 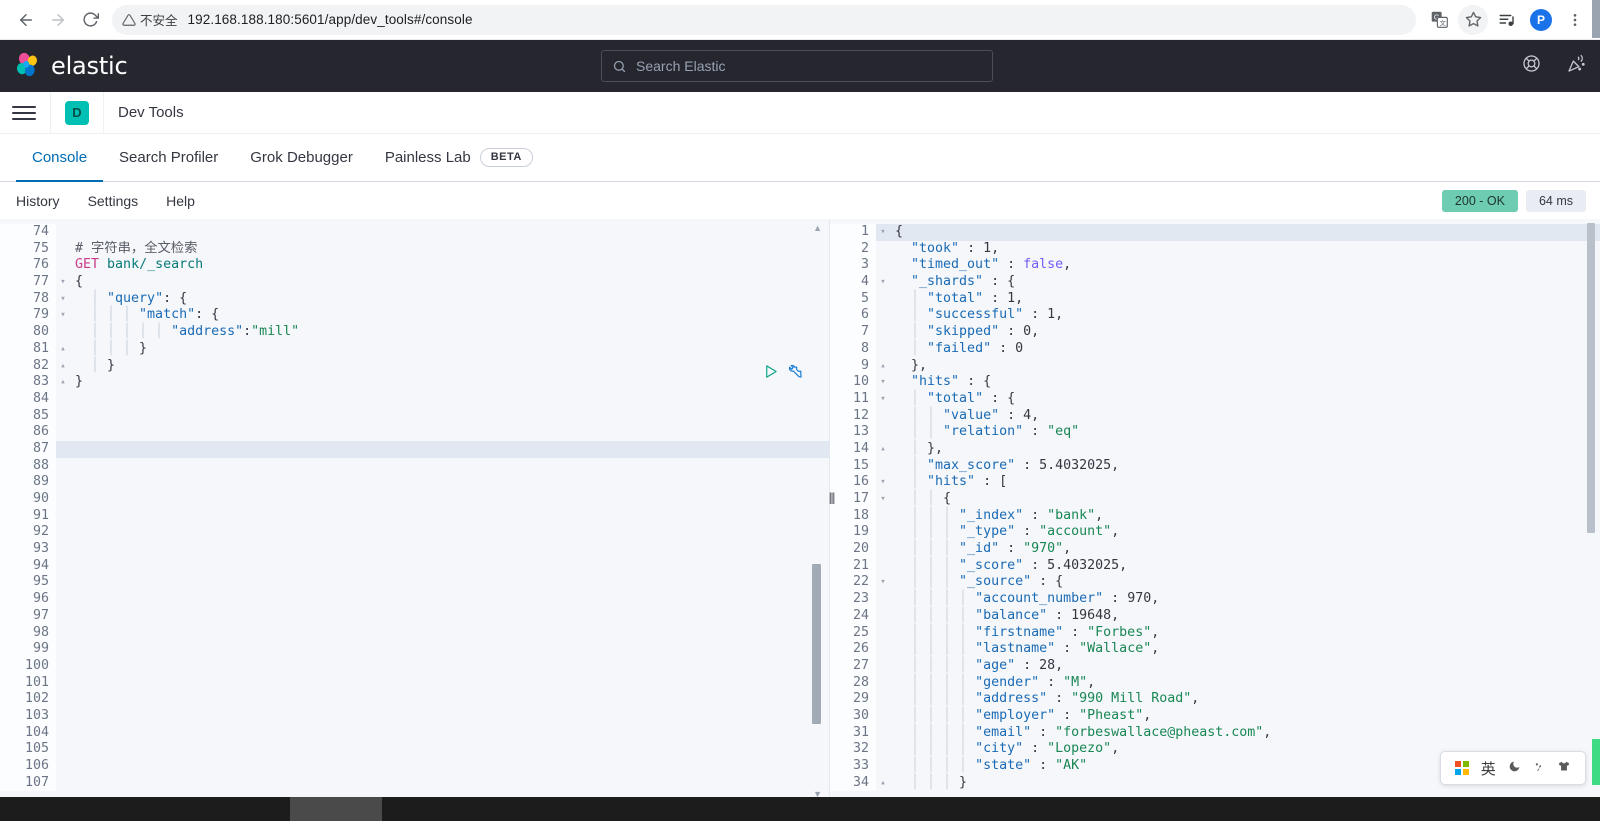 I want to click on code-line: 84, so click(x=414, y=399).